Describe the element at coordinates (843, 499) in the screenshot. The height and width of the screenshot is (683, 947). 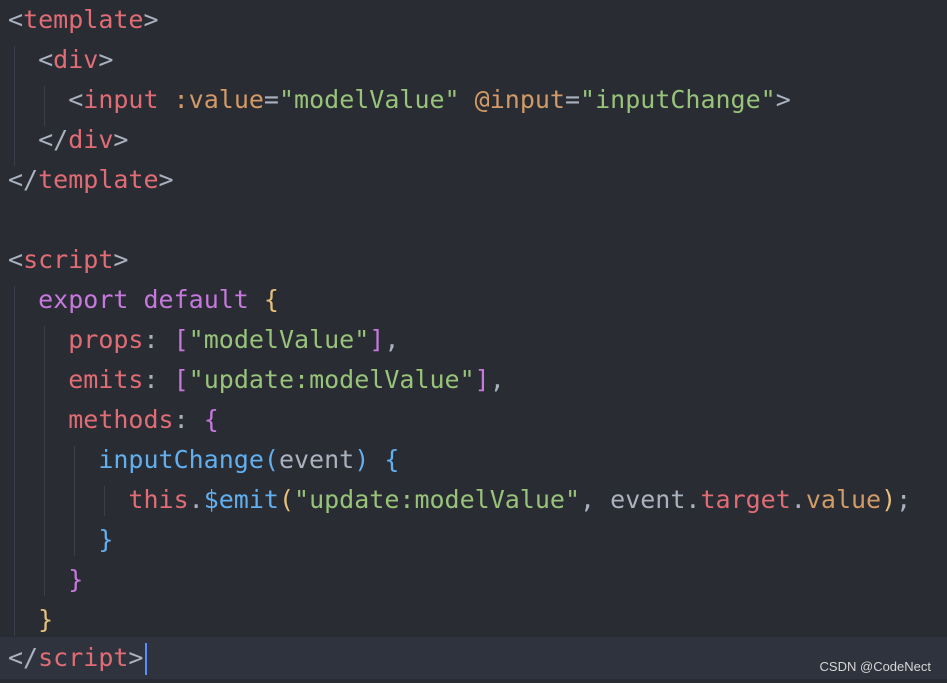
I see `property-name: value` at that location.